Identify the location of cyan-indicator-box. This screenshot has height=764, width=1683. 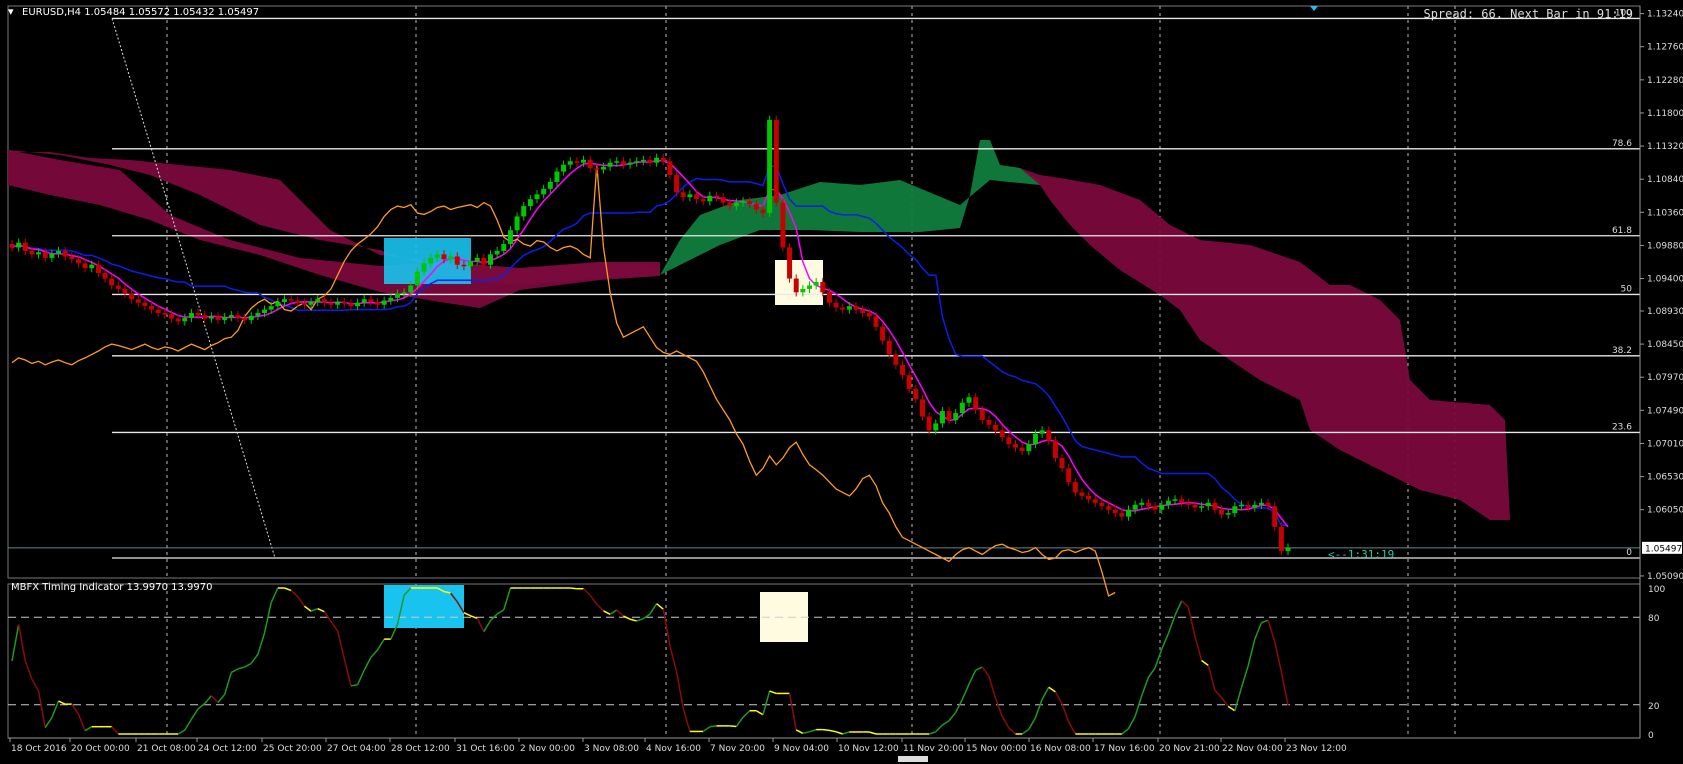
(424, 606).